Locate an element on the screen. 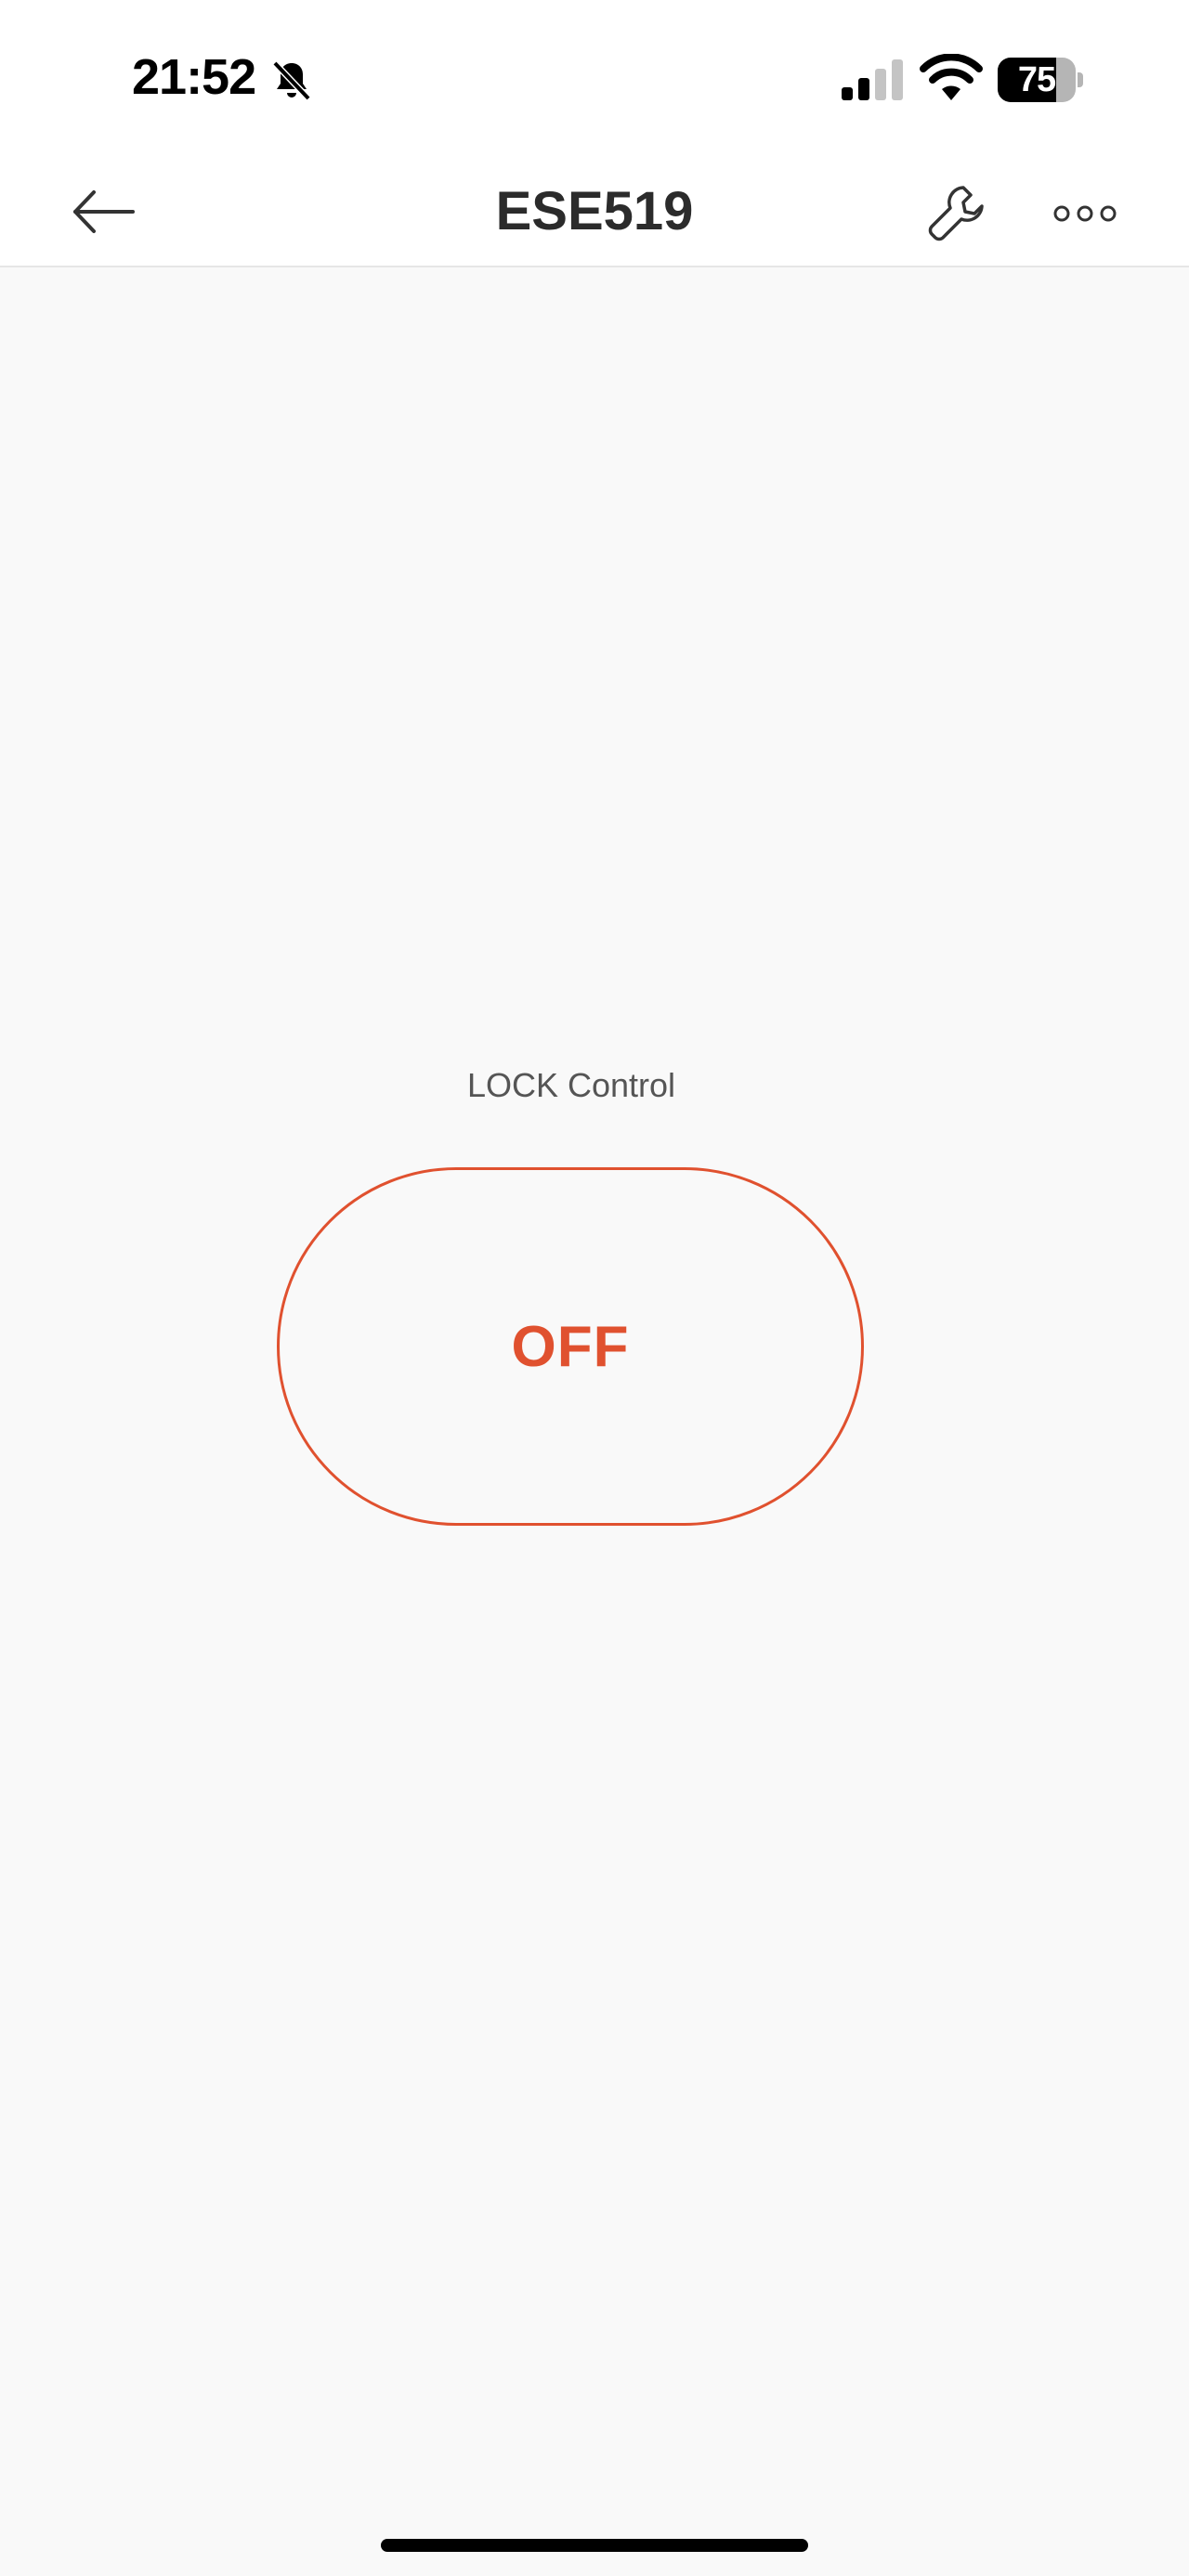 This screenshot has width=1189, height=2576. page-title: ESE519 is located at coordinates (594, 211).